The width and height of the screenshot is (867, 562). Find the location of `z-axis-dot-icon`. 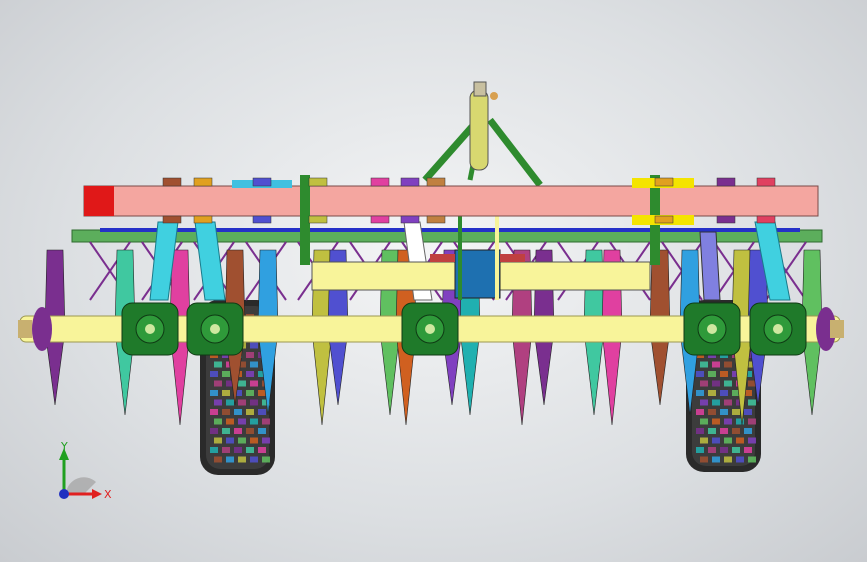

z-axis-dot-icon is located at coordinates (64, 494).